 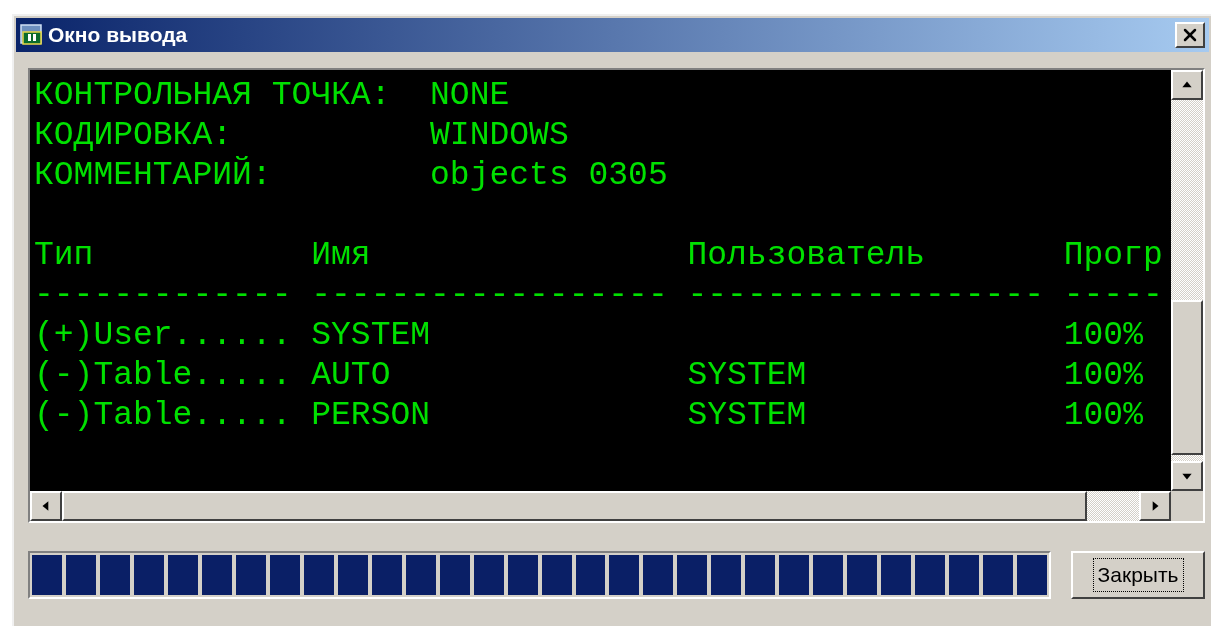 What do you see at coordinates (351, 376) in the screenshot?
I see `table-cell: AUTO` at bounding box center [351, 376].